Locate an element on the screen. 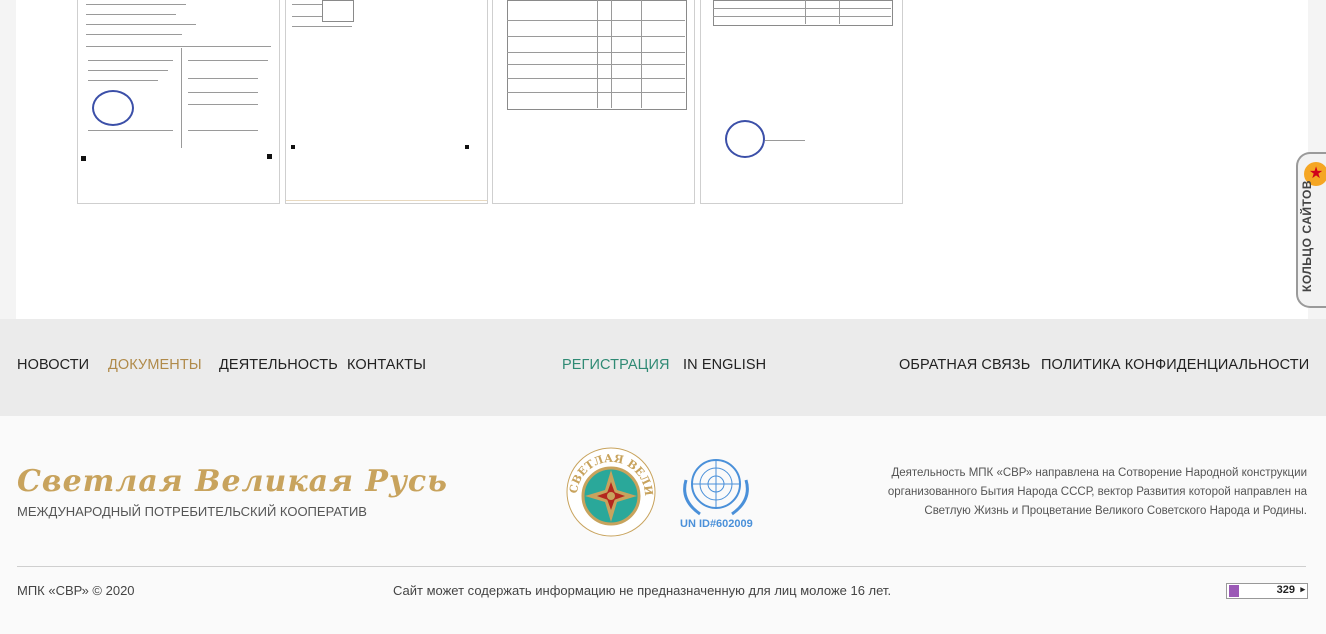  brand-subtitle: МЕЖДУНАРОДНЫЙ ПОТРЕБИТЕЛЬСКИЙ КООПЕРАТИВ is located at coordinates (192, 511).